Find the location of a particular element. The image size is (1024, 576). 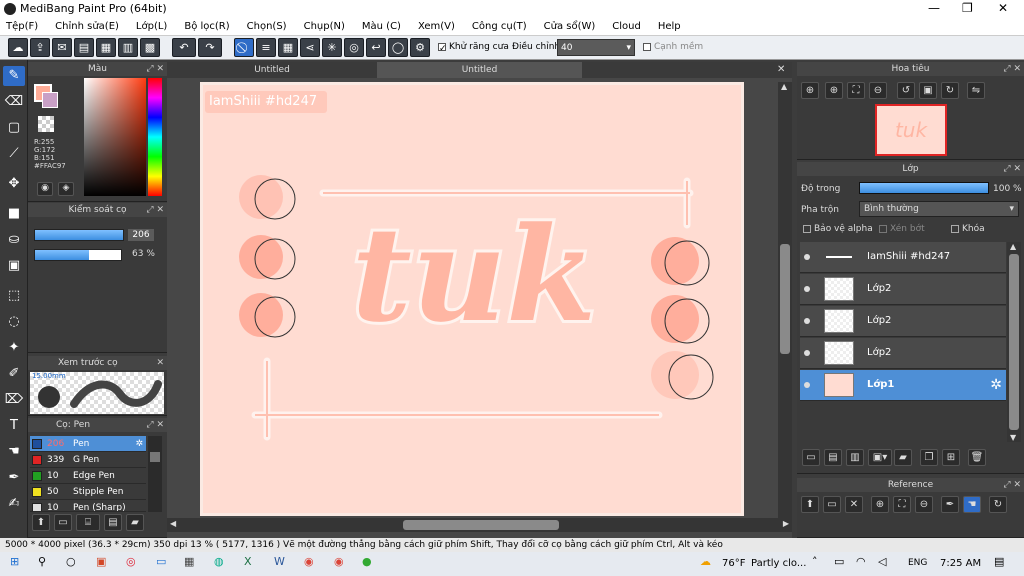

file-explorer-icon: ▦ is located at coordinates (189, 561).